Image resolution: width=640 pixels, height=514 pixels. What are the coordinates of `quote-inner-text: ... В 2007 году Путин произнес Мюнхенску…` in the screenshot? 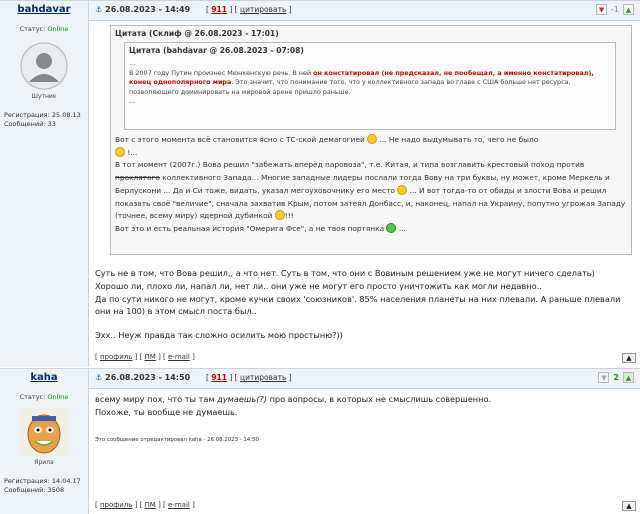 It's located at (361, 82).